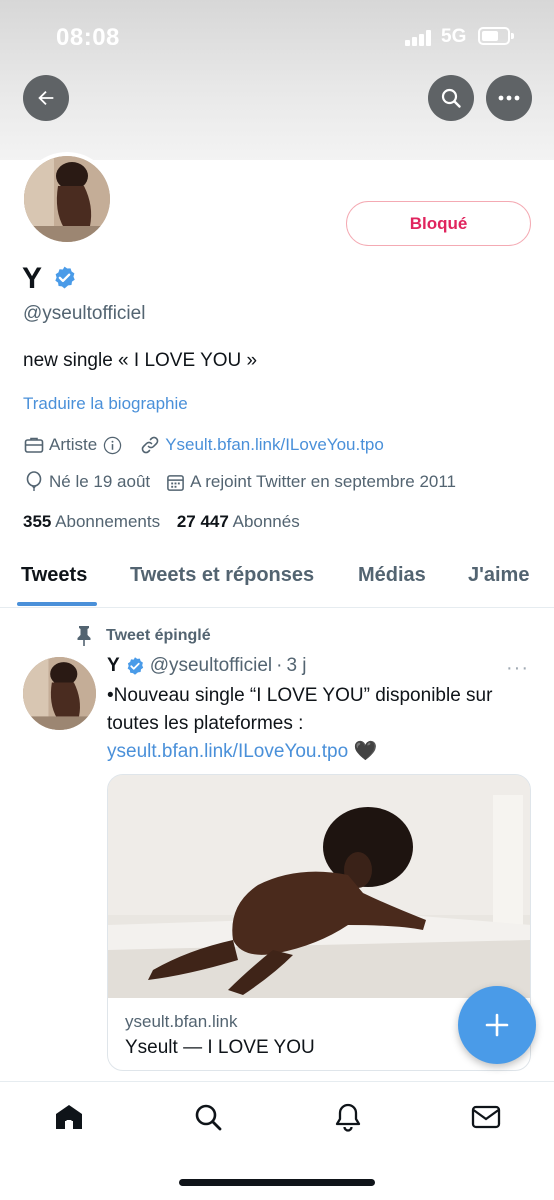 The height and width of the screenshot is (1200, 554). I want to click on search-button, so click(451, 98).